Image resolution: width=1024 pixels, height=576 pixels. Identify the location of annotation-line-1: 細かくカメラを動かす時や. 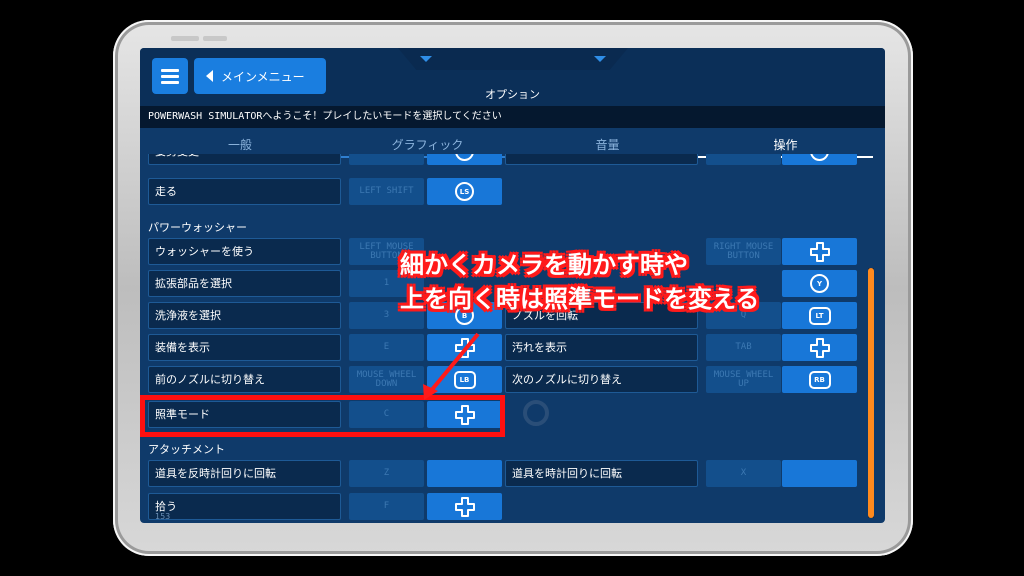
(544, 265).